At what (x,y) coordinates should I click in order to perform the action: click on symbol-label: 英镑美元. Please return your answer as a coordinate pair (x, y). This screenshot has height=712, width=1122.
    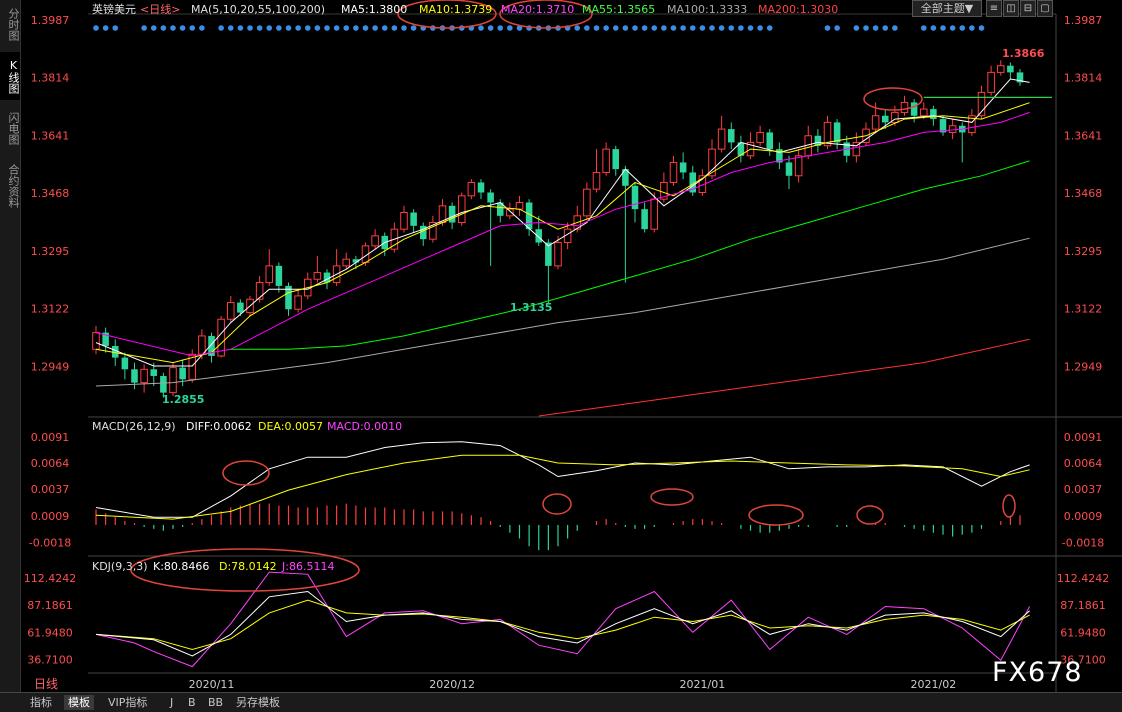
    Looking at the image, I should click on (114, 9).